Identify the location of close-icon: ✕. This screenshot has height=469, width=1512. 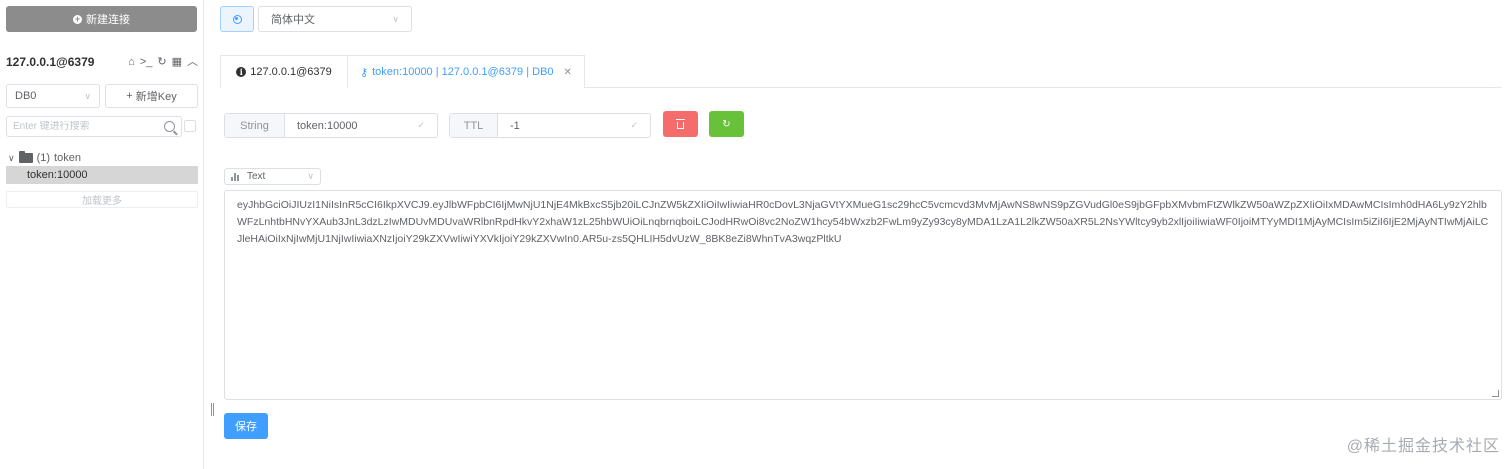
(568, 72).